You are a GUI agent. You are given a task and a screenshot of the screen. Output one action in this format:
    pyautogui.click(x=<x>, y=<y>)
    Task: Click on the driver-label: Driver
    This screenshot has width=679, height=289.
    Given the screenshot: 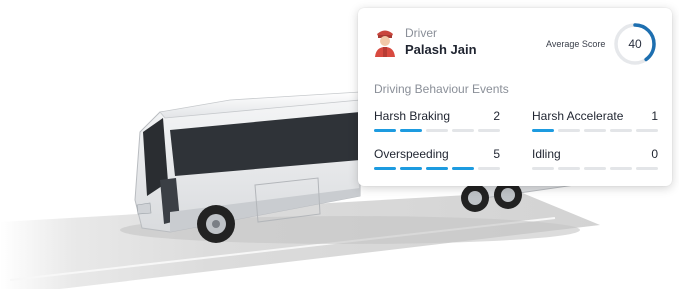 What is the action you would take?
    pyautogui.click(x=421, y=33)
    